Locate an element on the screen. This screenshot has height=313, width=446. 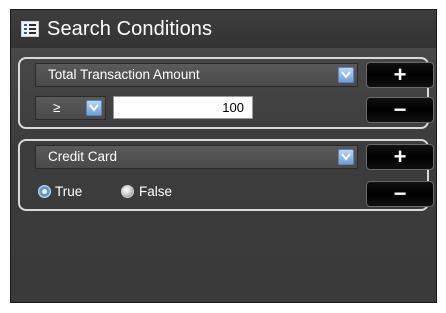
radio-false-label: False is located at coordinates (156, 191).